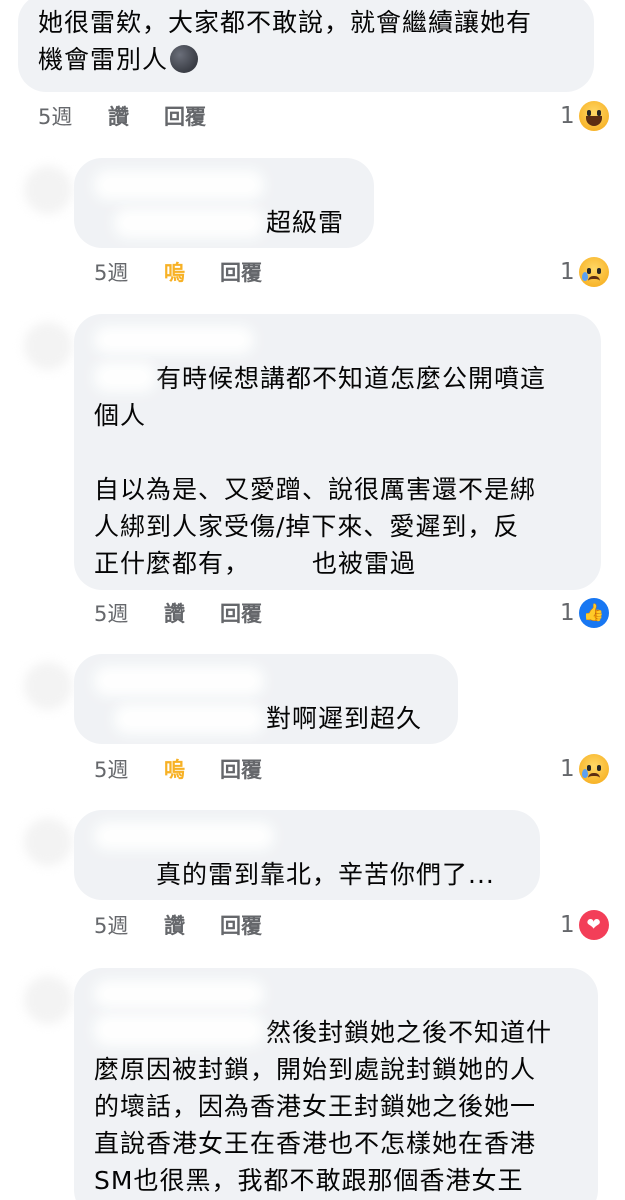 Image resolution: width=625 pixels, height=1200 pixels. Describe the element at coordinates (172, 563) in the screenshot. I see `comment-text-line: 正什麼都有，` at that location.